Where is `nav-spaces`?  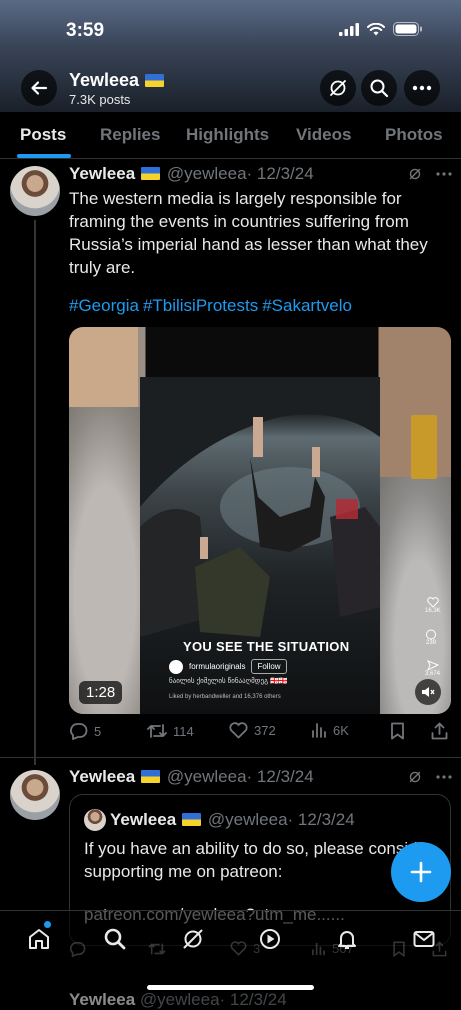 nav-spaces is located at coordinates (270, 939).